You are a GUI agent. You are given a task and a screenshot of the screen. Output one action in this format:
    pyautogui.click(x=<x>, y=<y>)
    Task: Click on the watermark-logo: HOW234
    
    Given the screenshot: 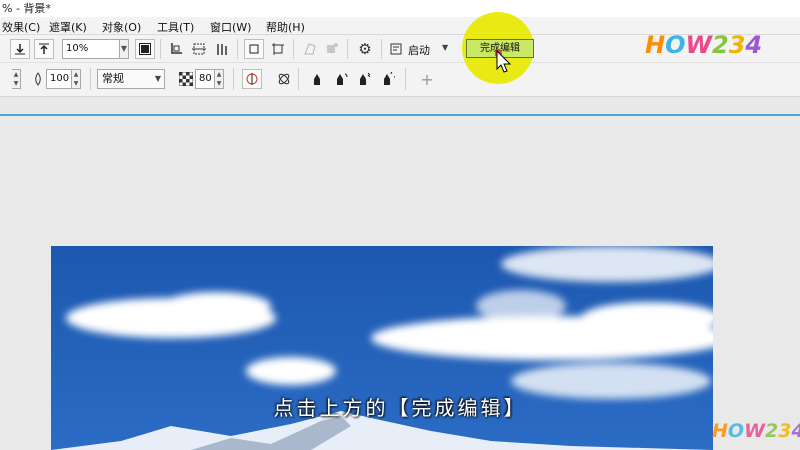 What is the action you would take?
    pyautogui.click(x=756, y=431)
    